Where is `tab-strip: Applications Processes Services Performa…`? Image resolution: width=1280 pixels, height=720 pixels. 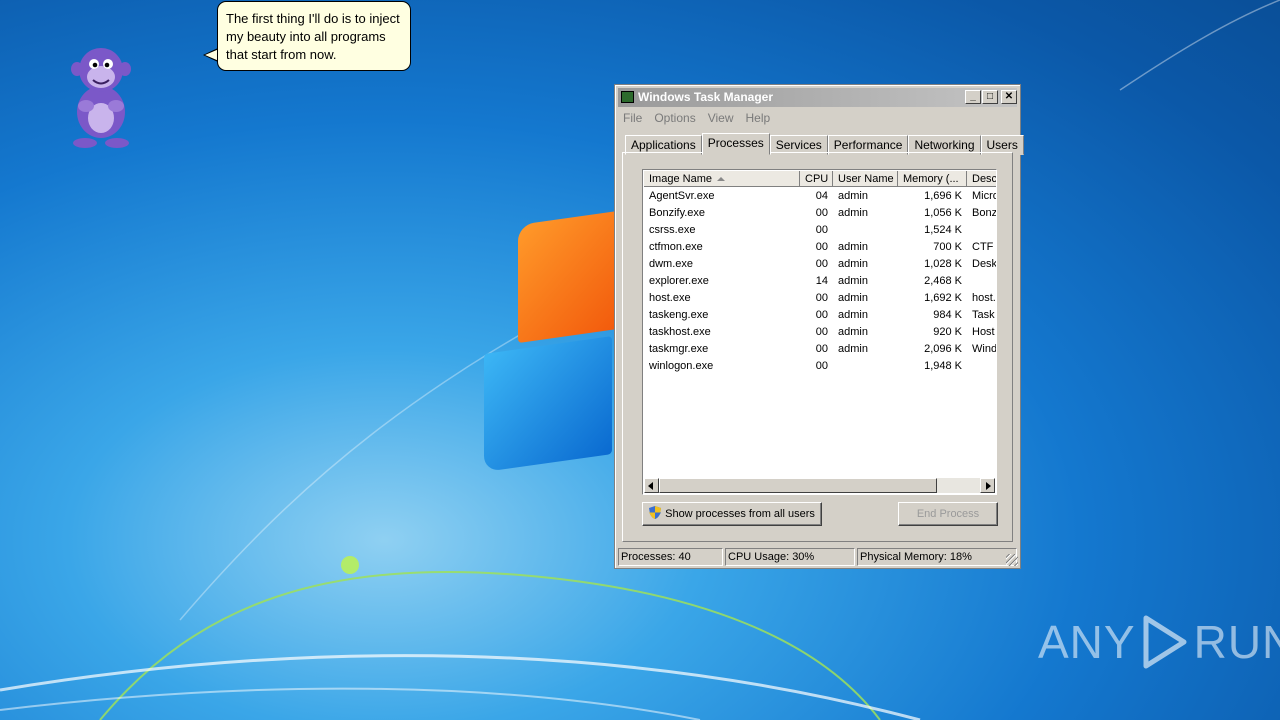
tab-strip: Applications Processes Services Performa… is located at coordinates (824, 144).